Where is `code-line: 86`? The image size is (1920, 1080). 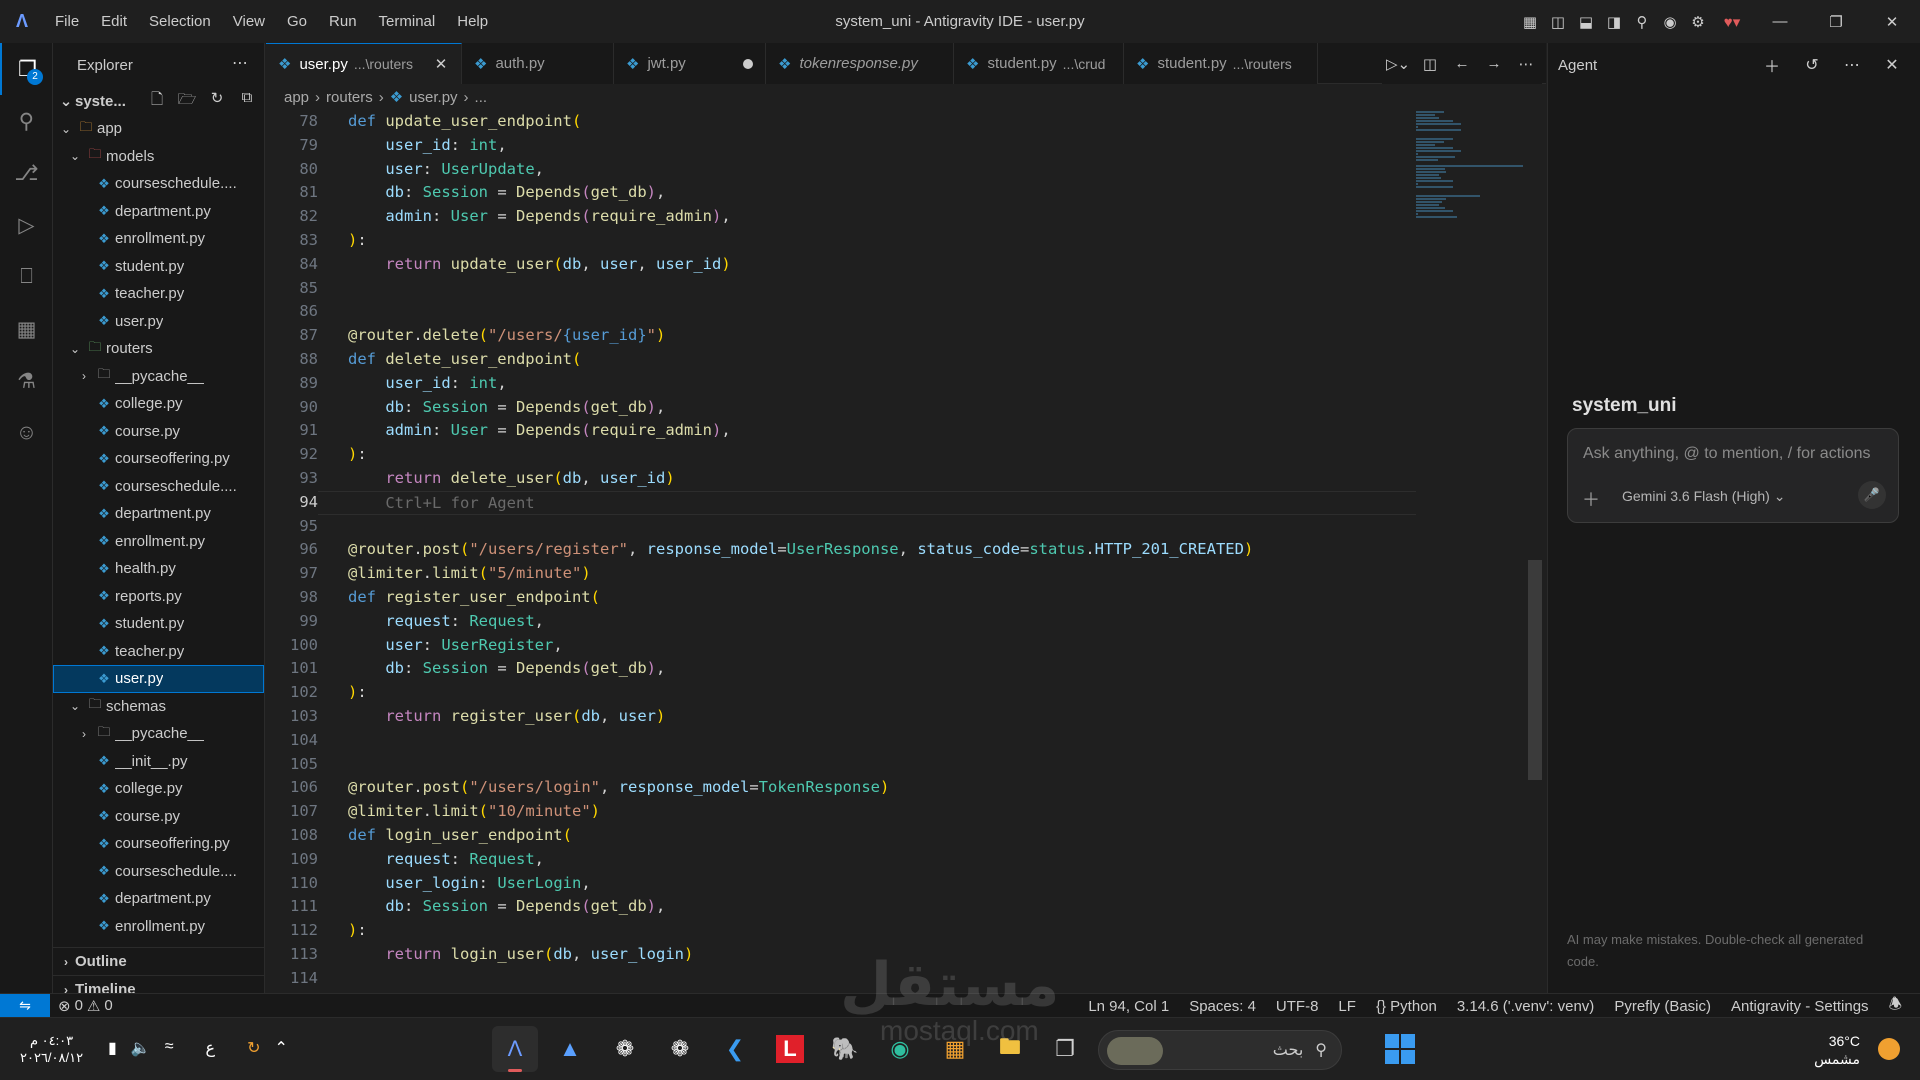 code-line: 86 is located at coordinates (841, 312).